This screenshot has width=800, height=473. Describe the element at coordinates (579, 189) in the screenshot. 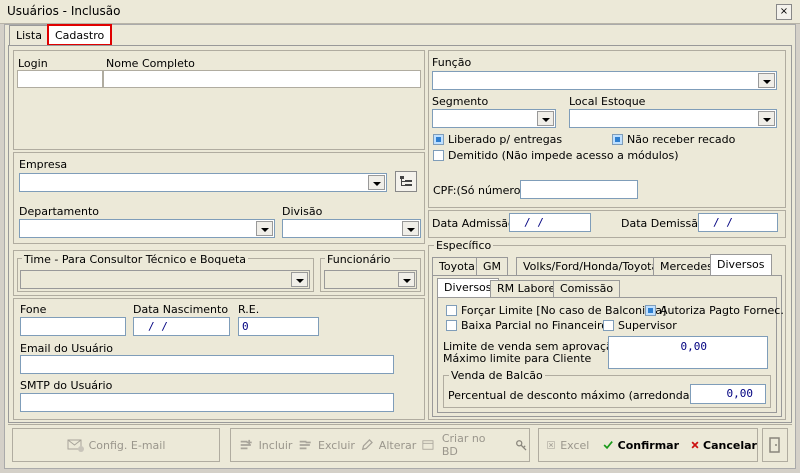

I see `cpf-input` at that location.